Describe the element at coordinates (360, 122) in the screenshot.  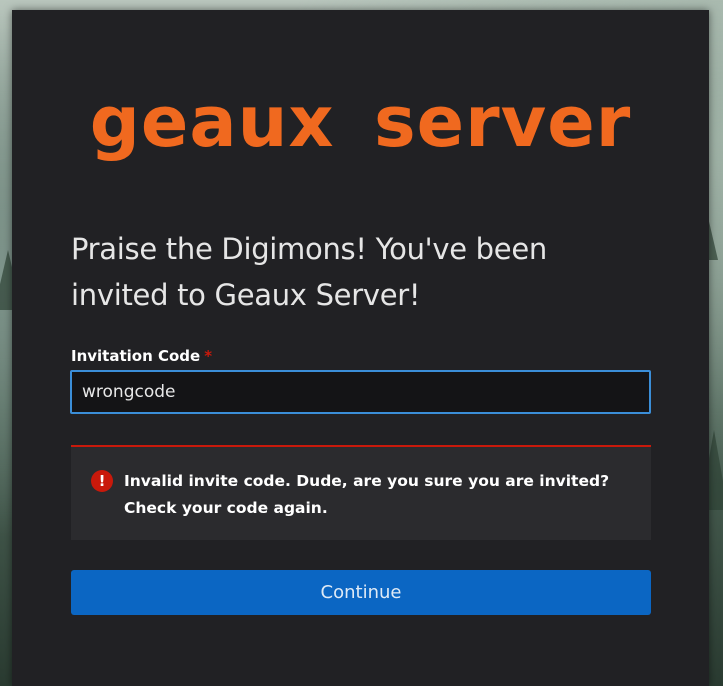
I see `brand-logo: geaux server` at that location.